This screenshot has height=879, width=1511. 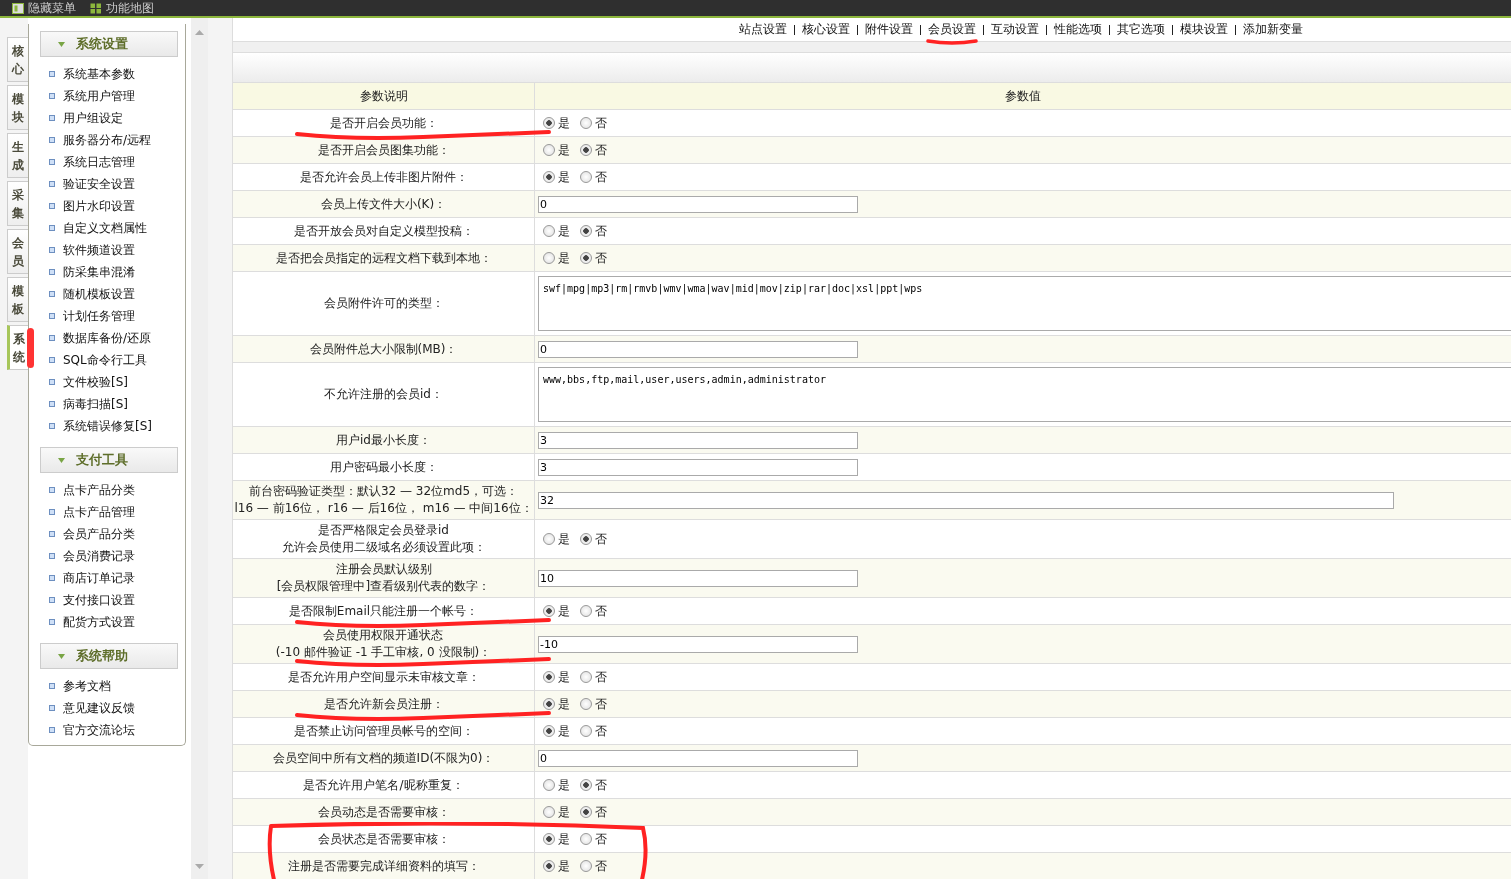 What do you see at coordinates (99, 556) in the screenshot?
I see `menu-link: 会员消费记录` at bounding box center [99, 556].